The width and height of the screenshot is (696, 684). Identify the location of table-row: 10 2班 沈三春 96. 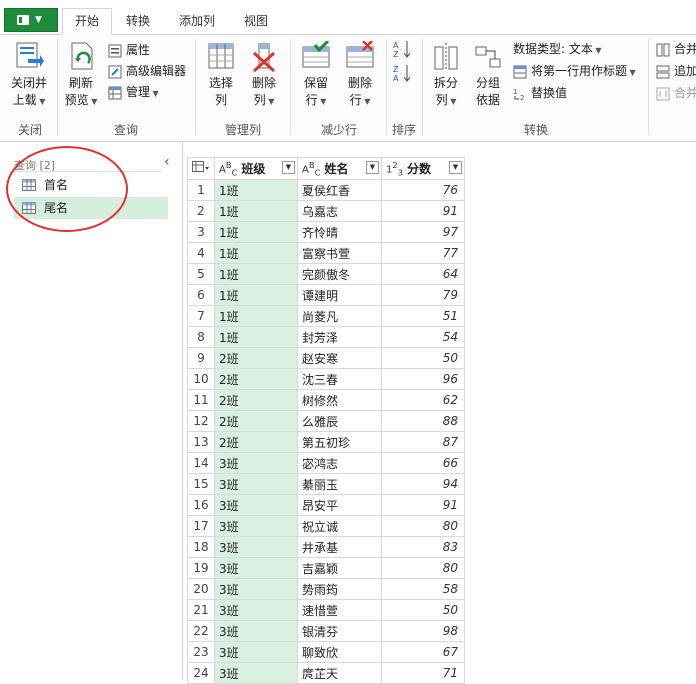
(326, 379).